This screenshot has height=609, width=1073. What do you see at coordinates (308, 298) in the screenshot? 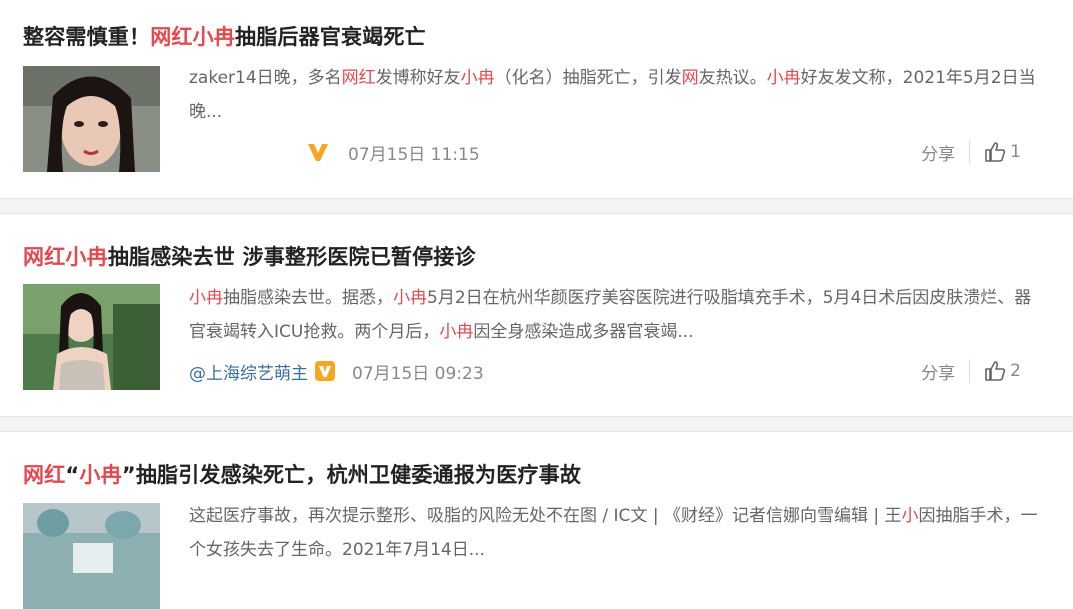
I see `text-segment: 抽脂感染去世。据悉，` at bounding box center [308, 298].